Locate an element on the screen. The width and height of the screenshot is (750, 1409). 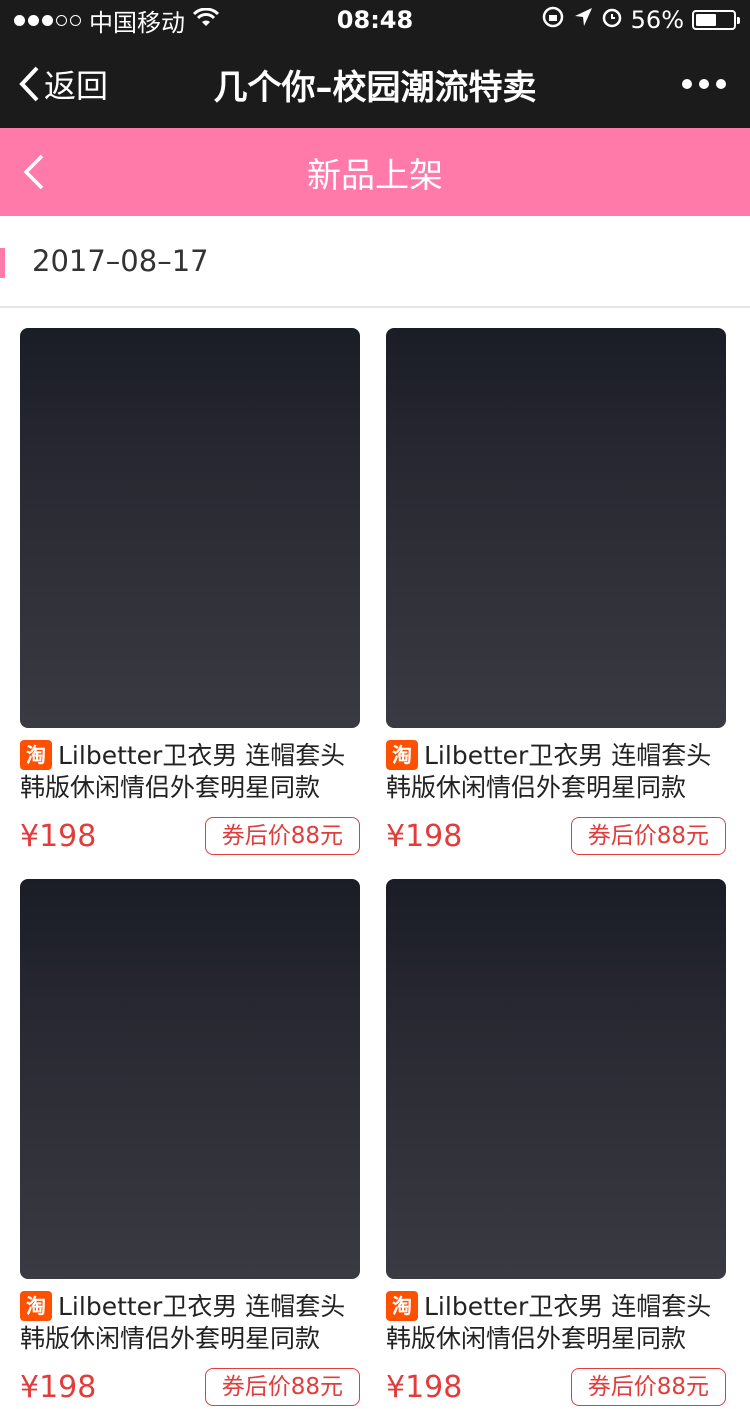
date-row: 2017–08–17 is located at coordinates (375, 262).